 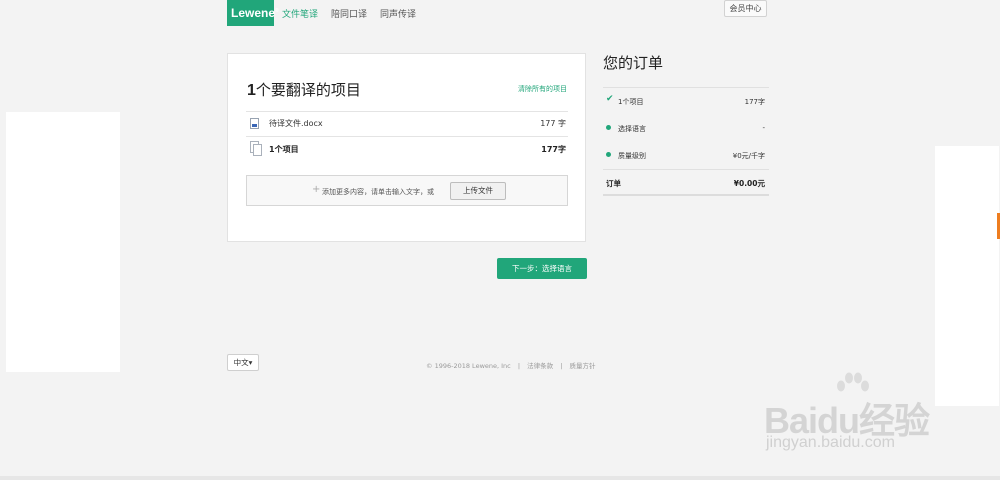 What do you see at coordinates (967, 276) in the screenshot?
I see `right-blank-panel` at bounding box center [967, 276].